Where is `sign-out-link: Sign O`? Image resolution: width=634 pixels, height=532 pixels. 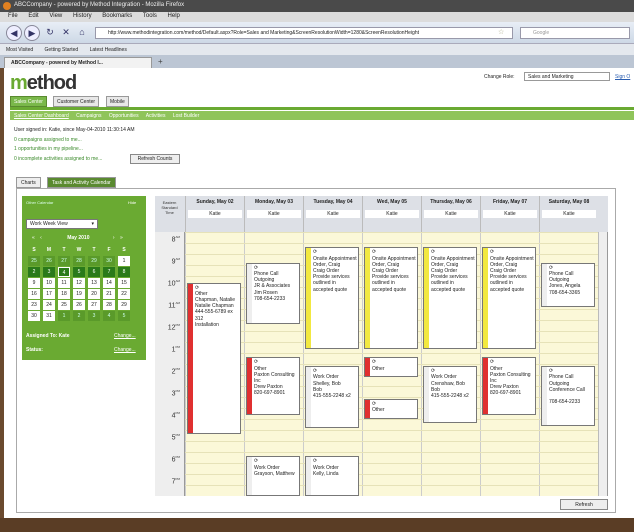 sign-out-link: Sign O is located at coordinates (622, 77).